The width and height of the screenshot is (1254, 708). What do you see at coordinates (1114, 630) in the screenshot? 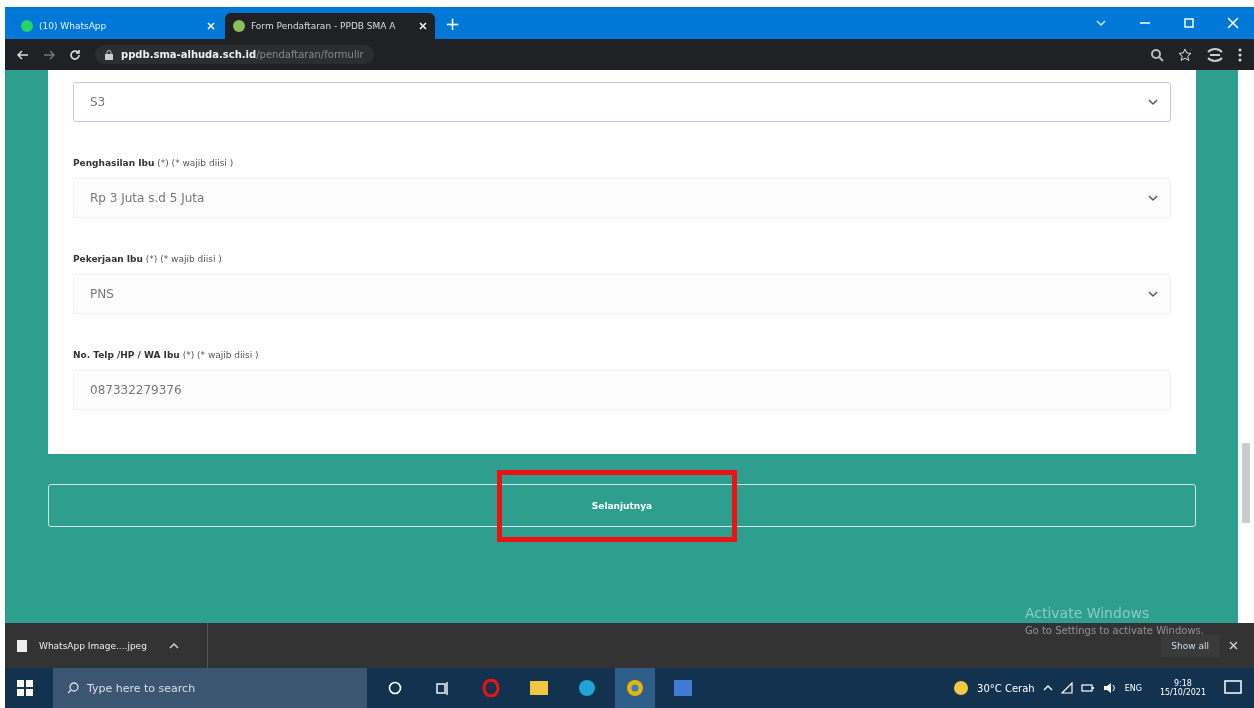
I see `activation-text: Go to Settings to activate Windows.` at bounding box center [1114, 630].